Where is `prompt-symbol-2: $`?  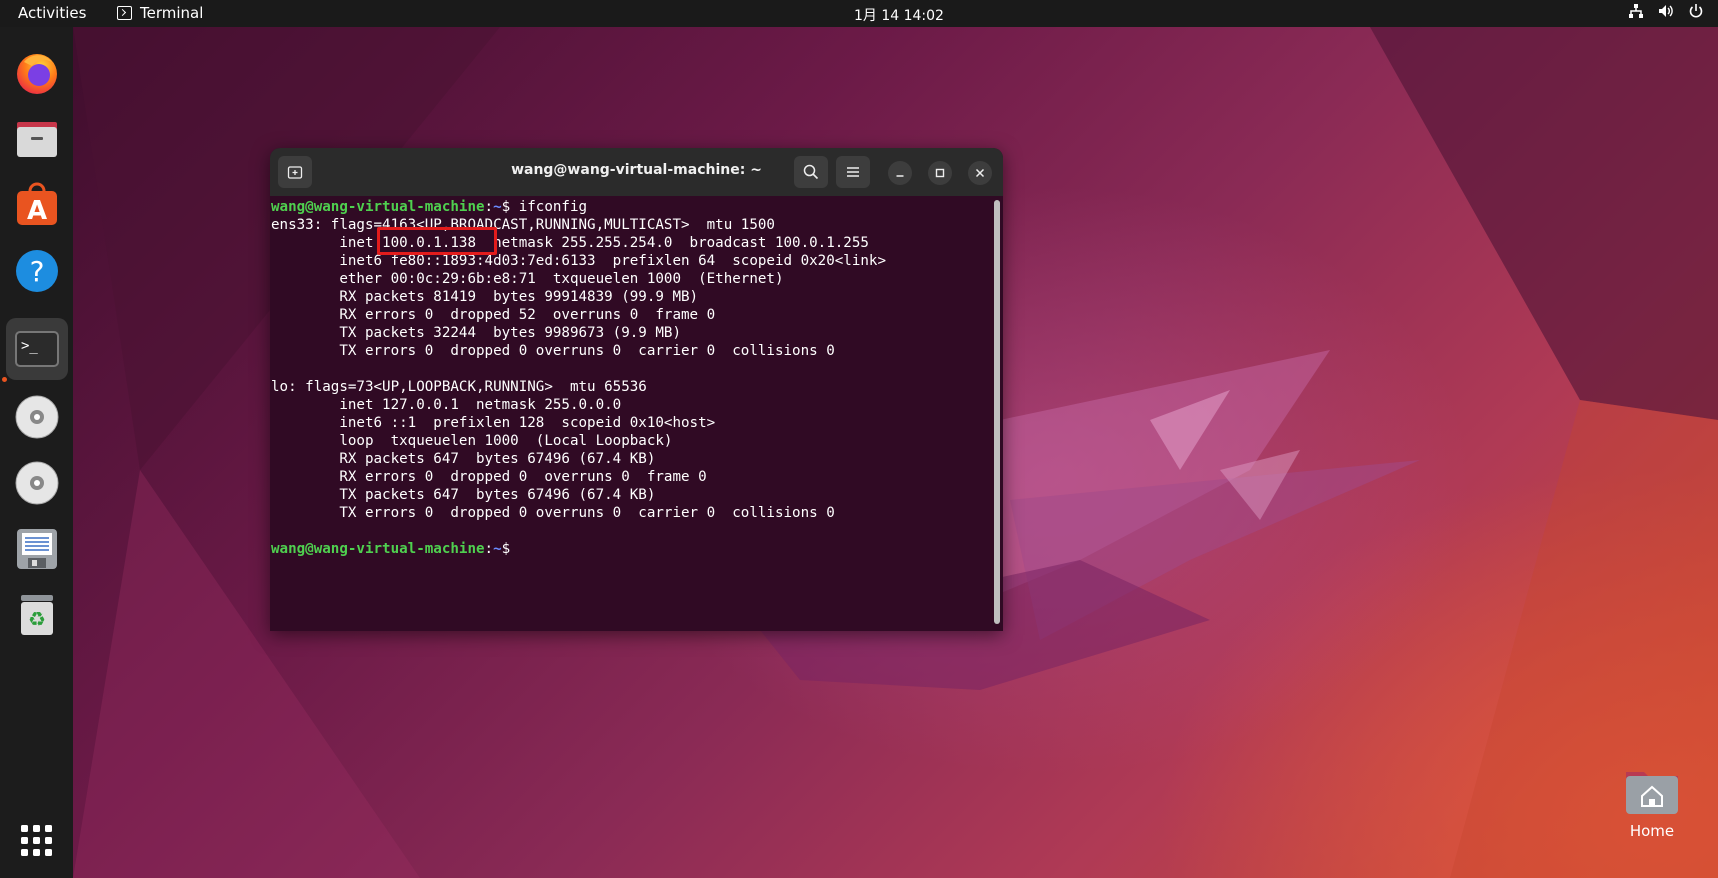
prompt-symbol-2: $ is located at coordinates (506, 549).